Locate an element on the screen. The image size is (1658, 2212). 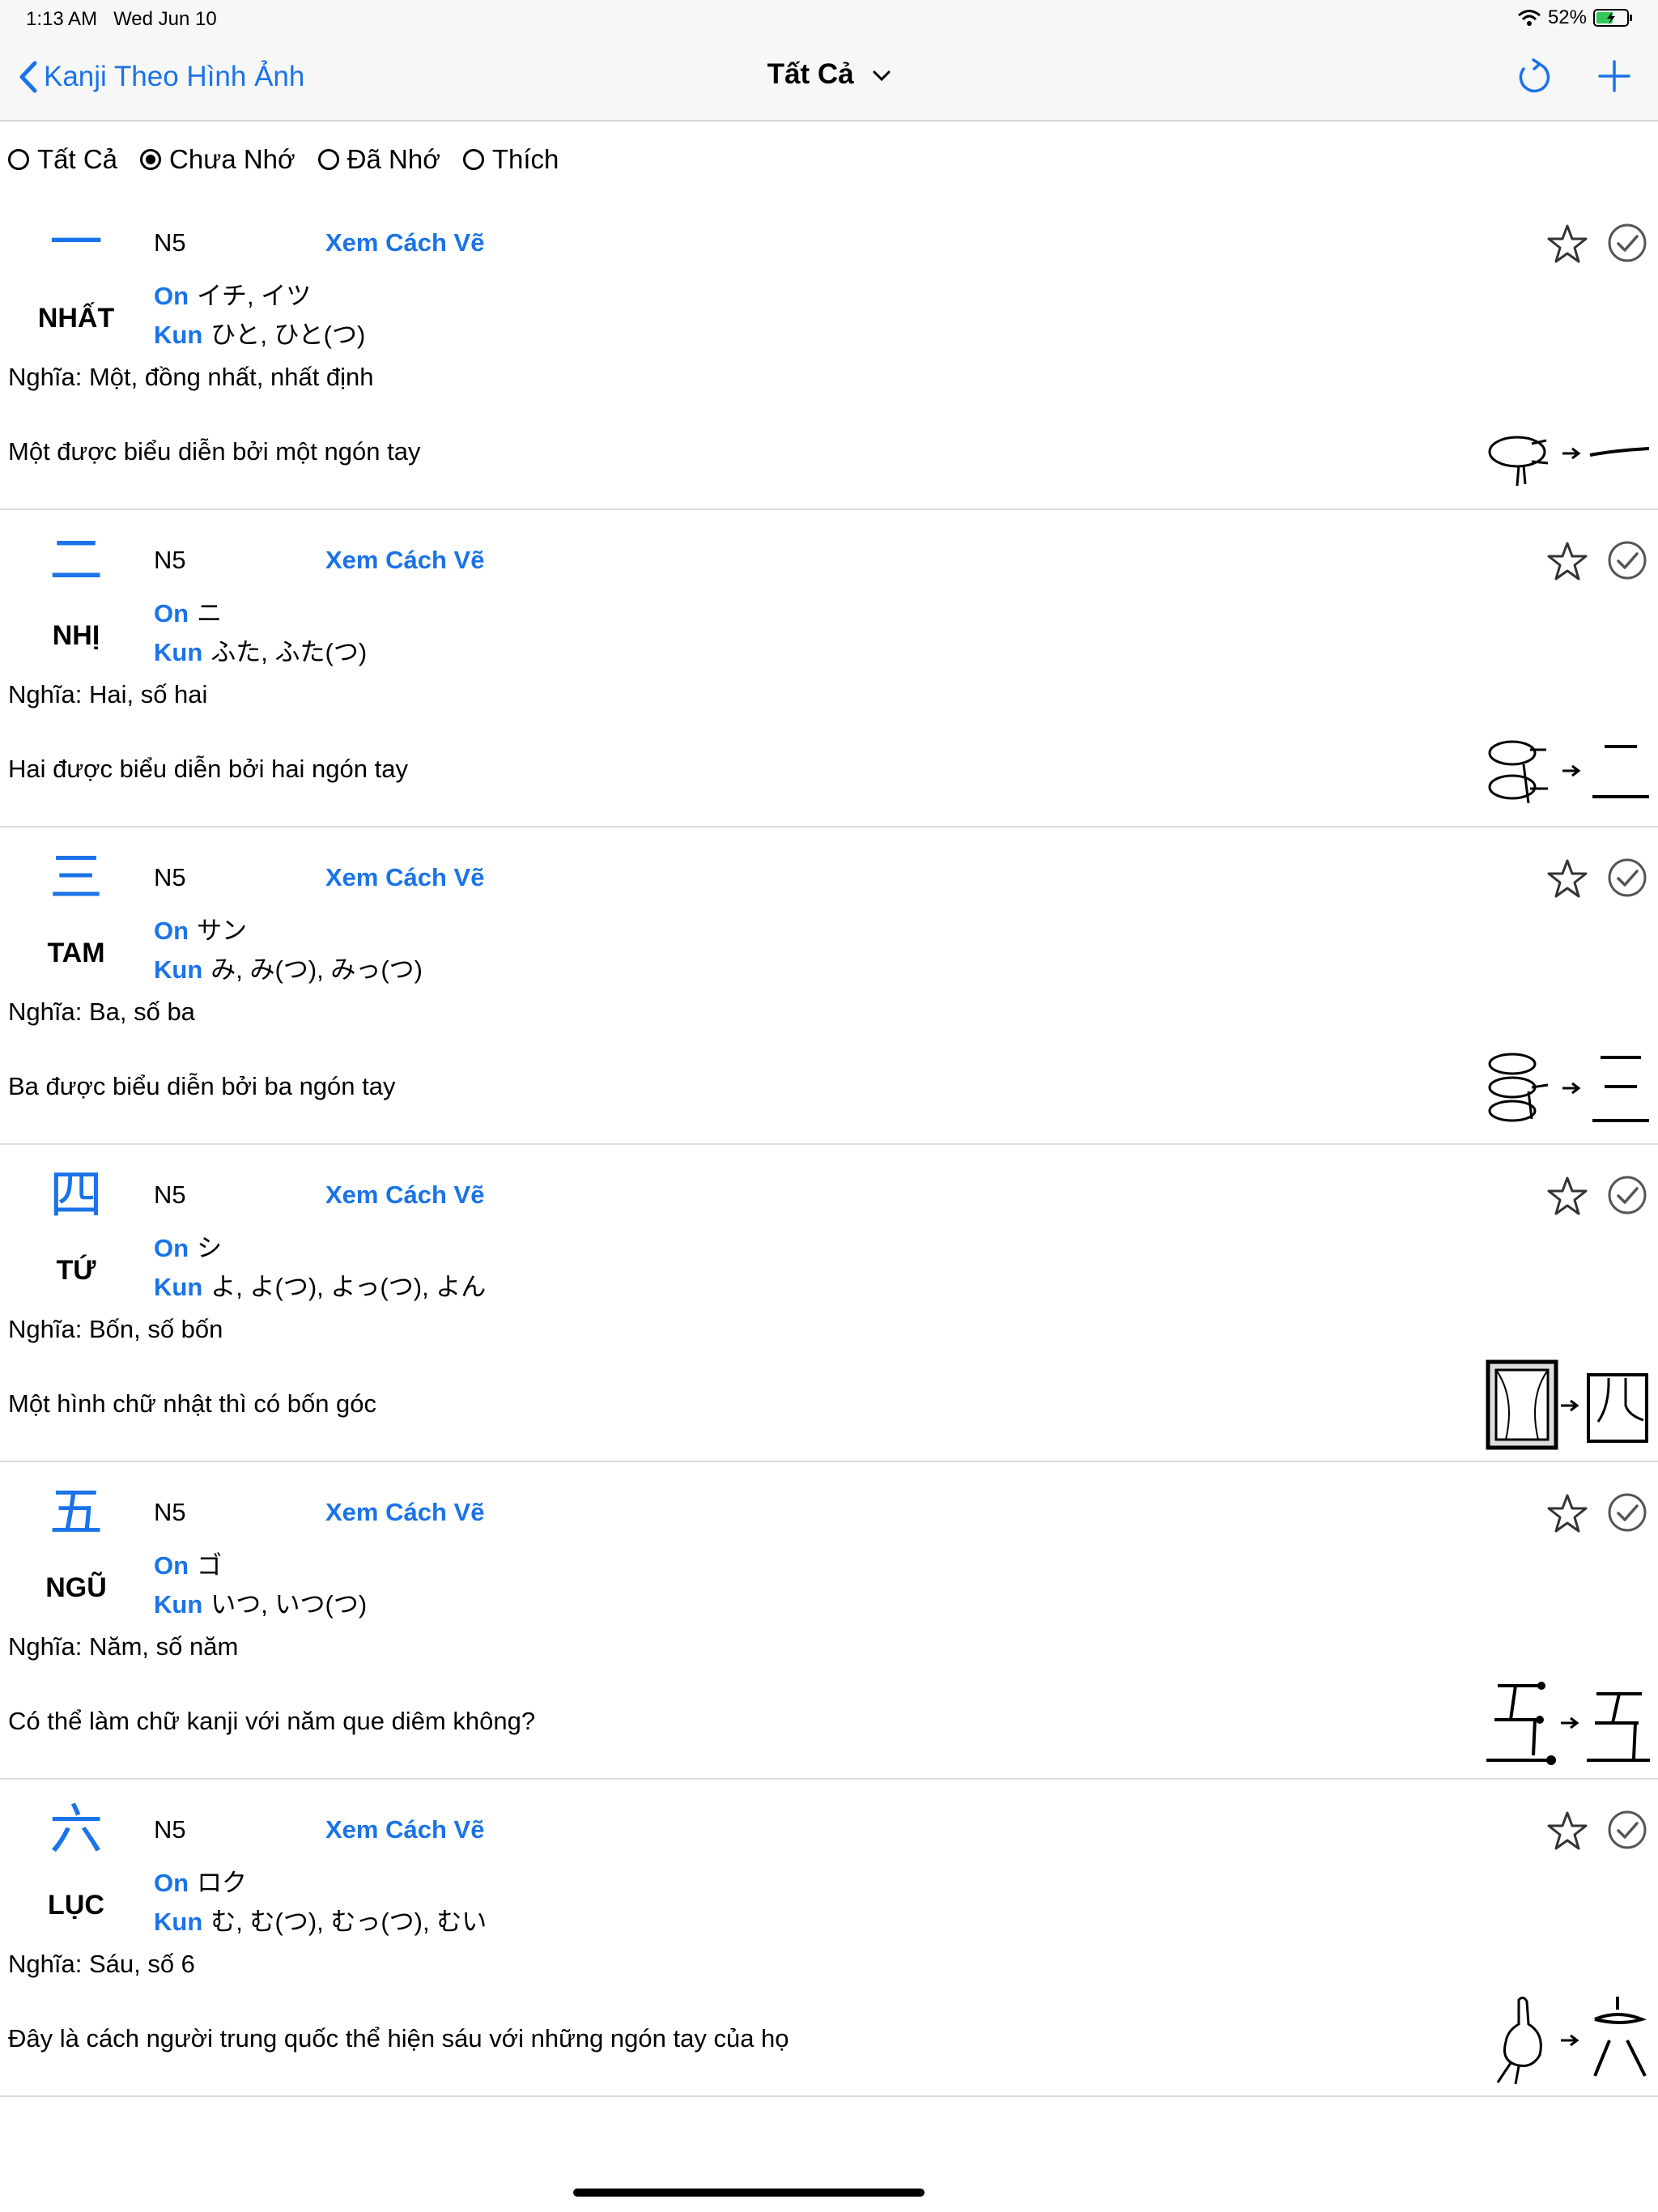
han-viet-reading: NHẤT is located at coordinates (76, 318).